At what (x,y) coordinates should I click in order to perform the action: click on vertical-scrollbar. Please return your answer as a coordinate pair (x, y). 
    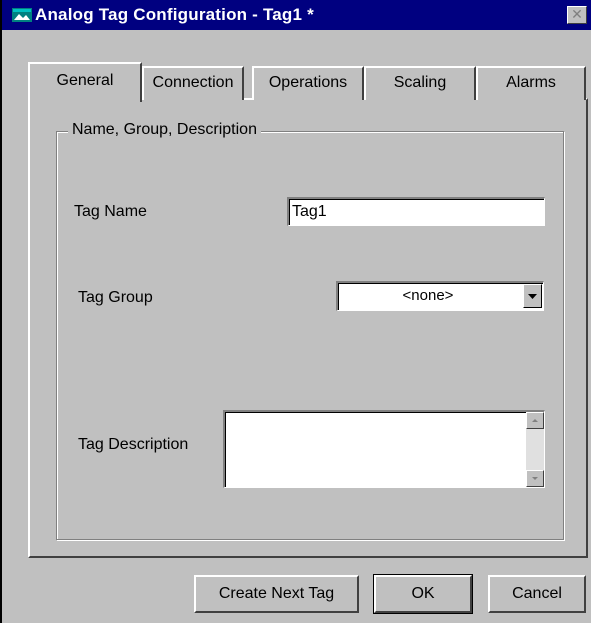
    Looking at the image, I should click on (535, 449).